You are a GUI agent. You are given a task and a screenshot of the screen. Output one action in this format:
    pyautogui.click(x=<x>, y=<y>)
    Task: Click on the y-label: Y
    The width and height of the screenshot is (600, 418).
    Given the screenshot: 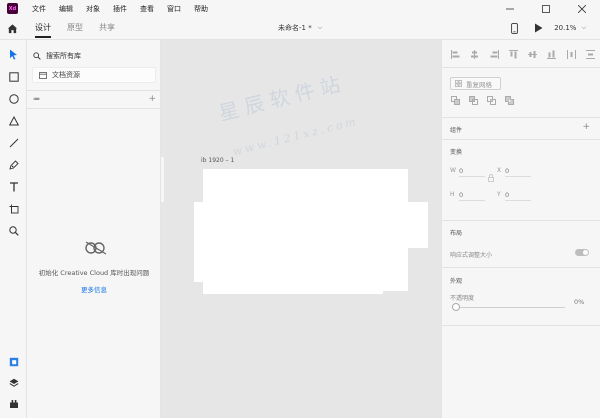 What is the action you would take?
    pyautogui.click(x=499, y=194)
    